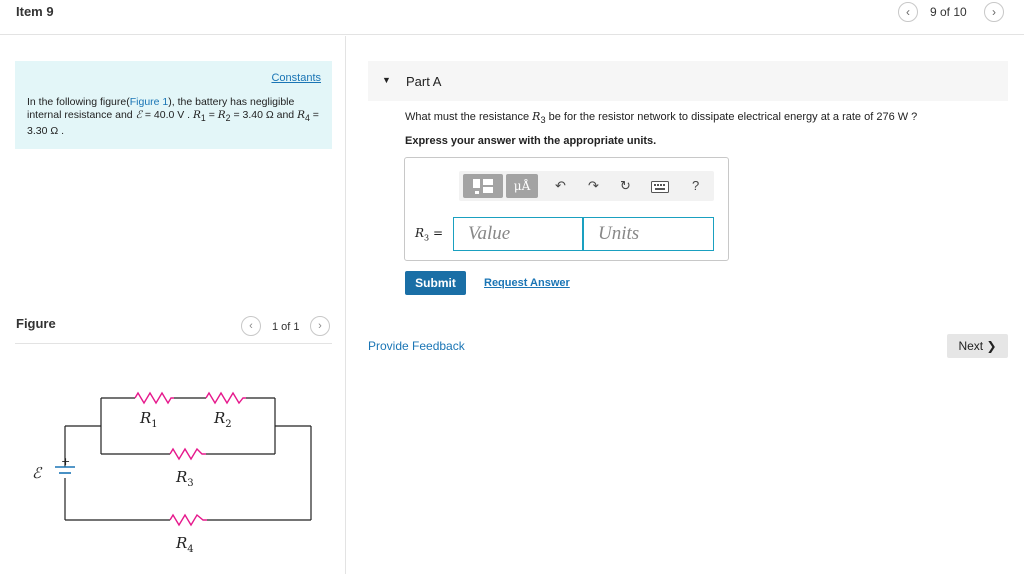  I want to click on header-divider, so click(512, 34).